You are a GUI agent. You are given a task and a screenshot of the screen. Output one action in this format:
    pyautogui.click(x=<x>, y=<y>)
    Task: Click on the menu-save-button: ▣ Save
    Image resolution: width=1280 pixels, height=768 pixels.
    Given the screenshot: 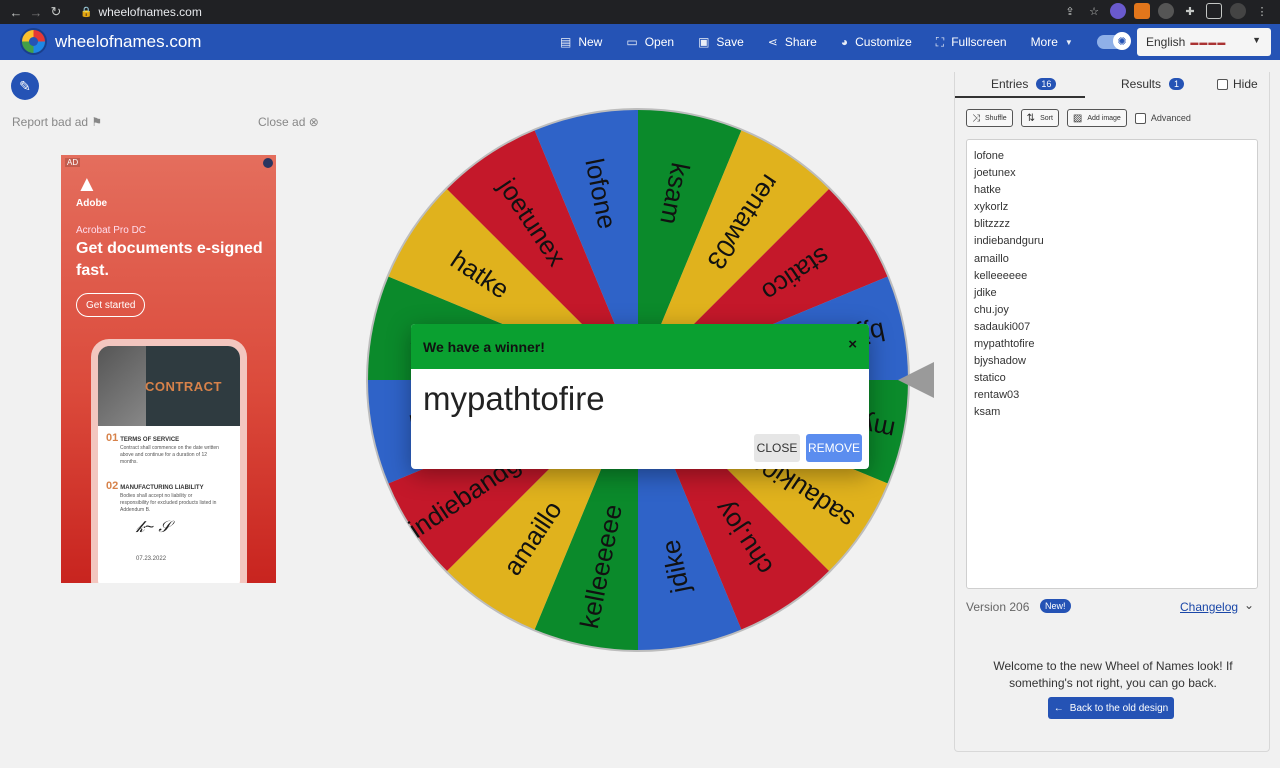 What is the action you would take?
    pyautogui.click(x=721, y=42)
    